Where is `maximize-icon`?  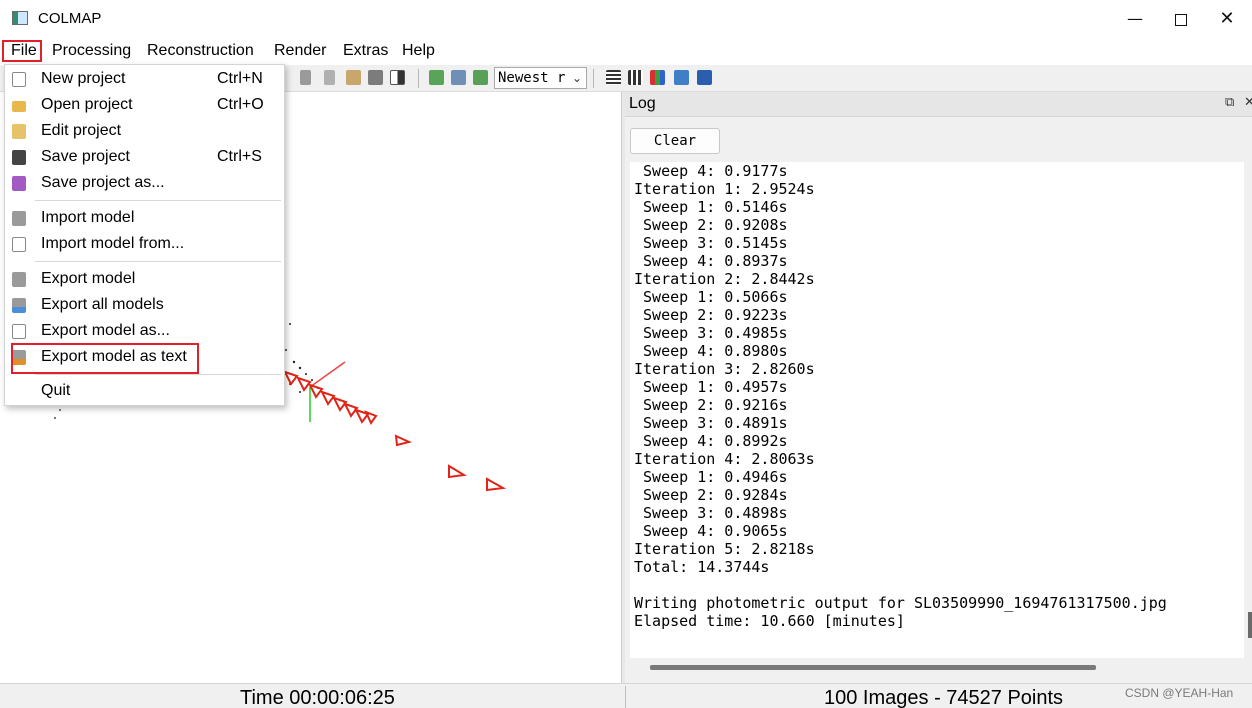
maximize-icon is located at coordinates (1181, 19).